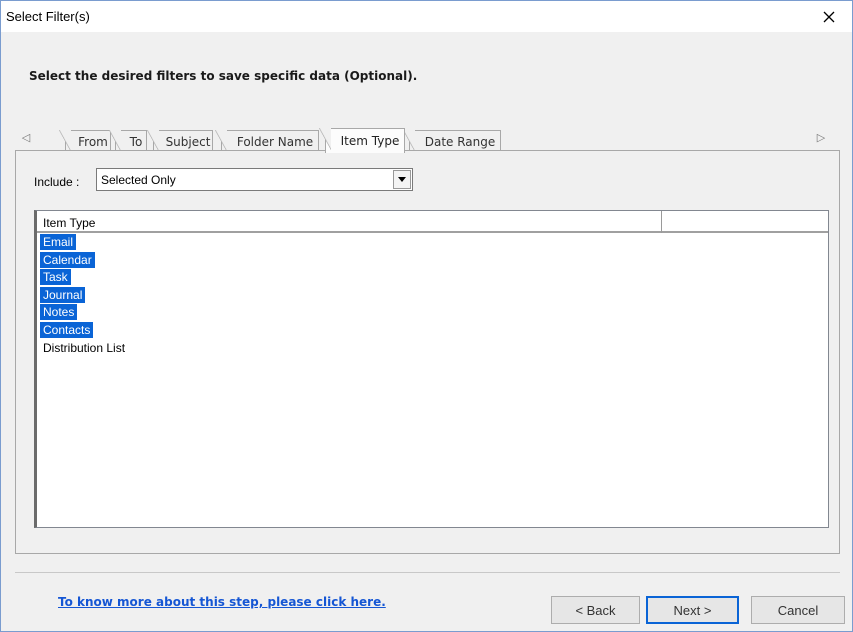  What do you see at coordinates (67, 259) in the screenshot?
I see `list-item-label: Calendar` at bounding box center [67, 259].